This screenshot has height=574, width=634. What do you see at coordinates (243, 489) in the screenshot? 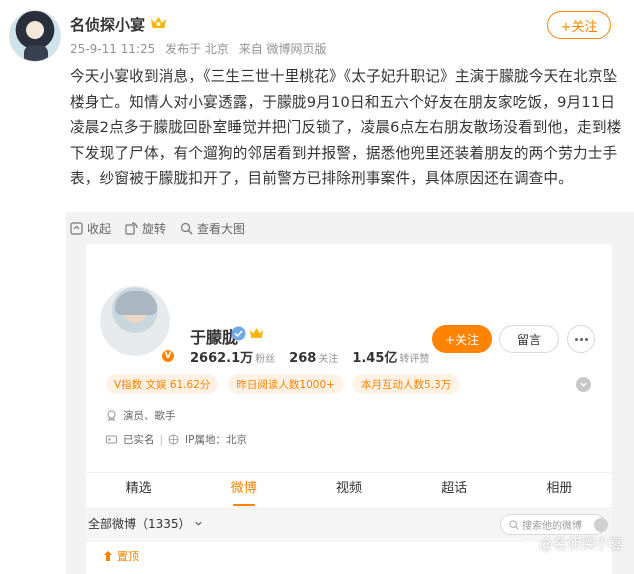
I see `tab-weibo: 微博` at bounding box center [243, 489].